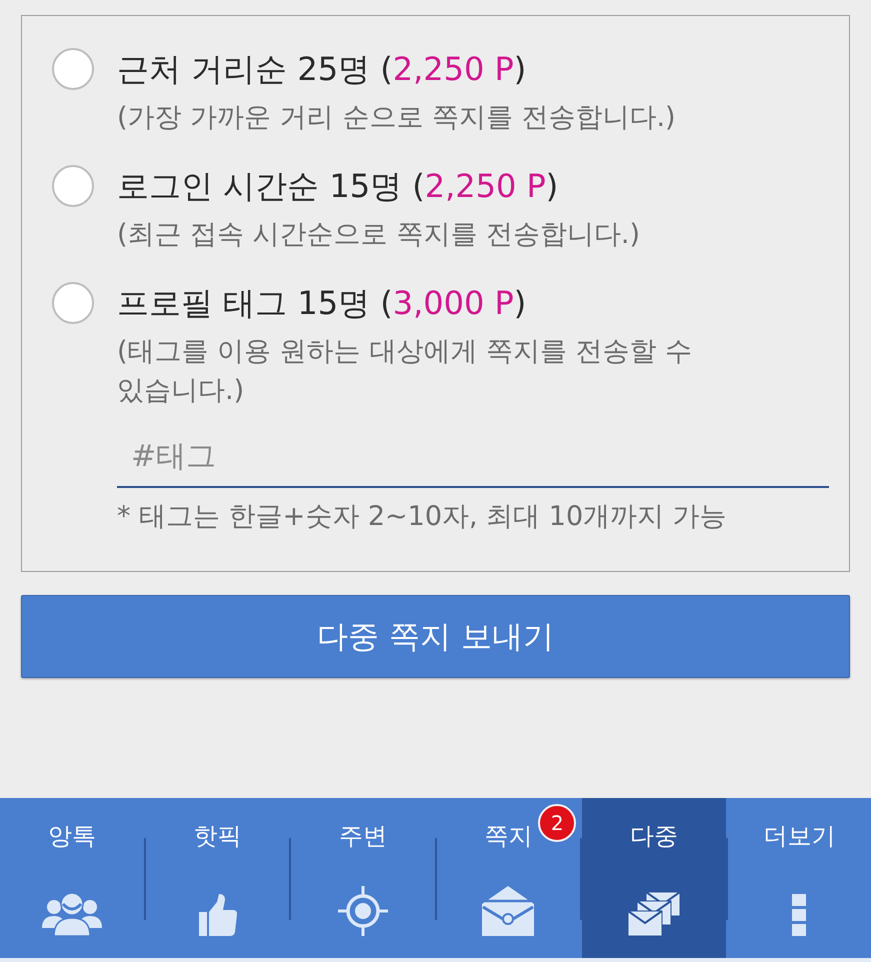  I want to click on thumbs-up-icon, so click(217, 915).